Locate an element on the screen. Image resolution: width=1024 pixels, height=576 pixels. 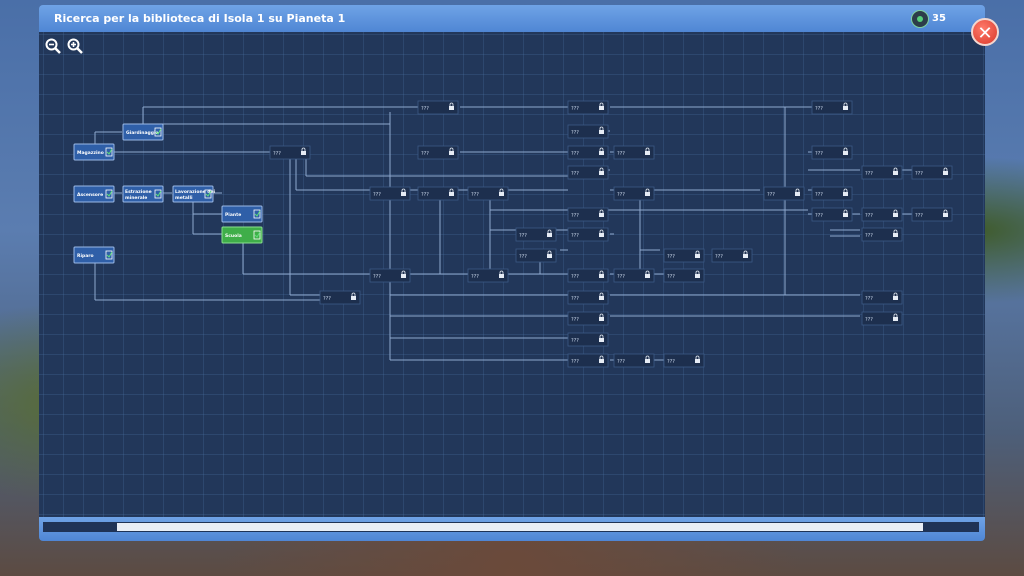
research-node-magazzino: Magazzino is located at coordinates (94, 152).